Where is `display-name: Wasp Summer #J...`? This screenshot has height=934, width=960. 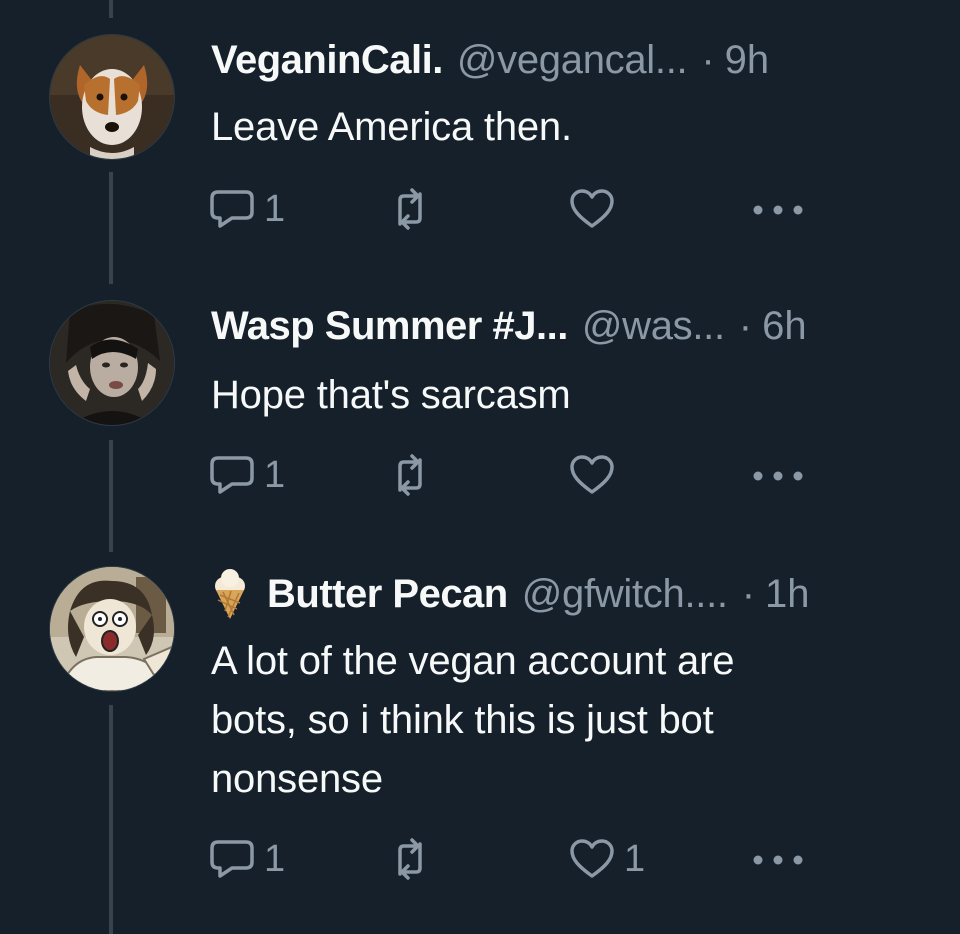
display-name: Wasp Summer #J... is located at coordinates (389, 326).